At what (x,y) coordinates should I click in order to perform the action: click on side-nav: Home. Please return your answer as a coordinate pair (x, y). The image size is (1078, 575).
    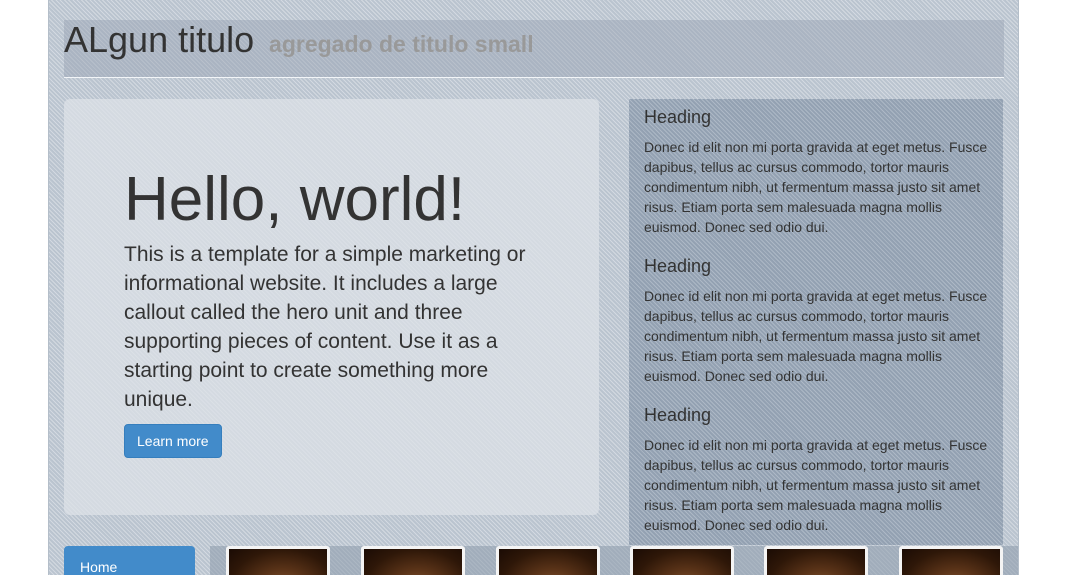
    Looking at the image, I should click on (129, 560).